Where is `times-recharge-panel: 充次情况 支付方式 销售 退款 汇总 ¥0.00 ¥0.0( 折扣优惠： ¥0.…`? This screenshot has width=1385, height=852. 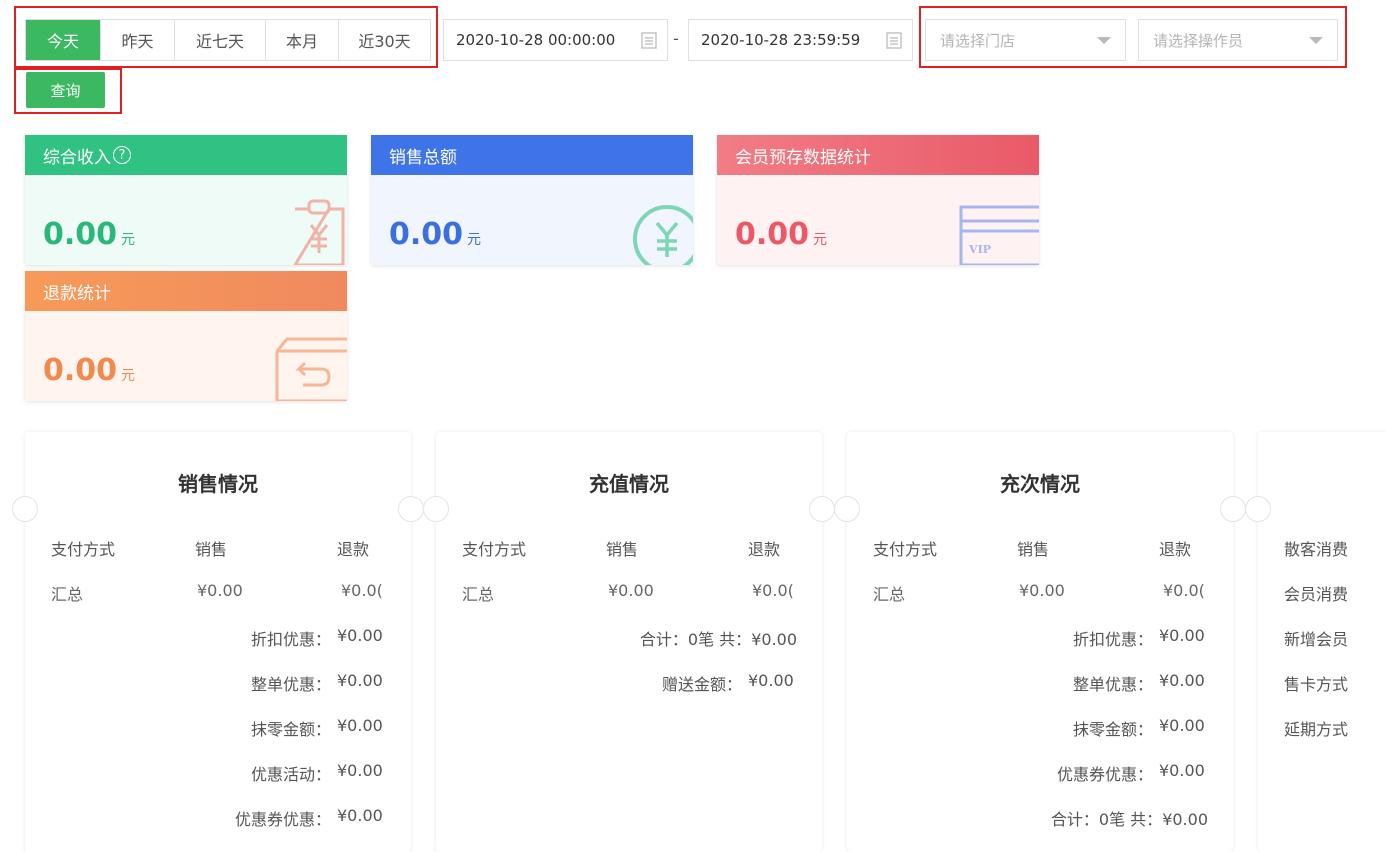
times-recharge-panel: 充次情况 支付方式 销售 退款 汇总 ¥0.00 ¥0.0( 折扣优惠： ¥0.… is located at coordinates (1040, 642).